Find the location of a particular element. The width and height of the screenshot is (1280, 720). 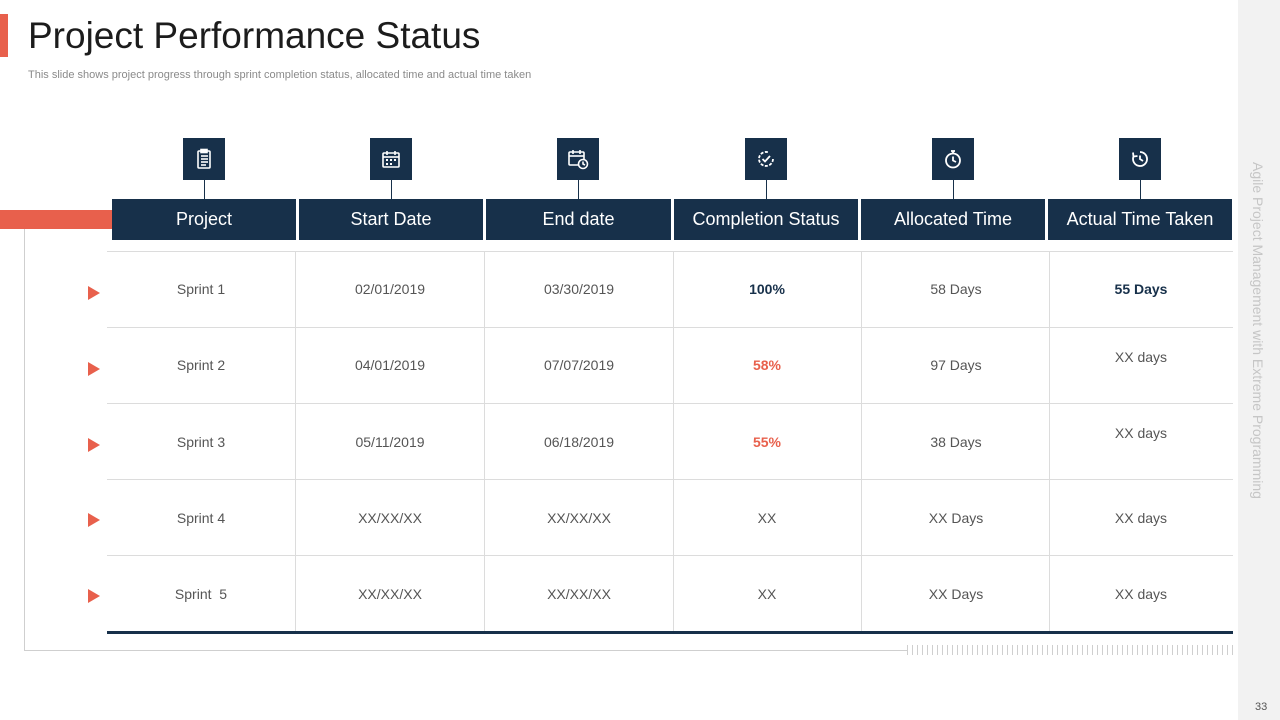

cell-completion-status: 55% is located at coordinates (767, 442).